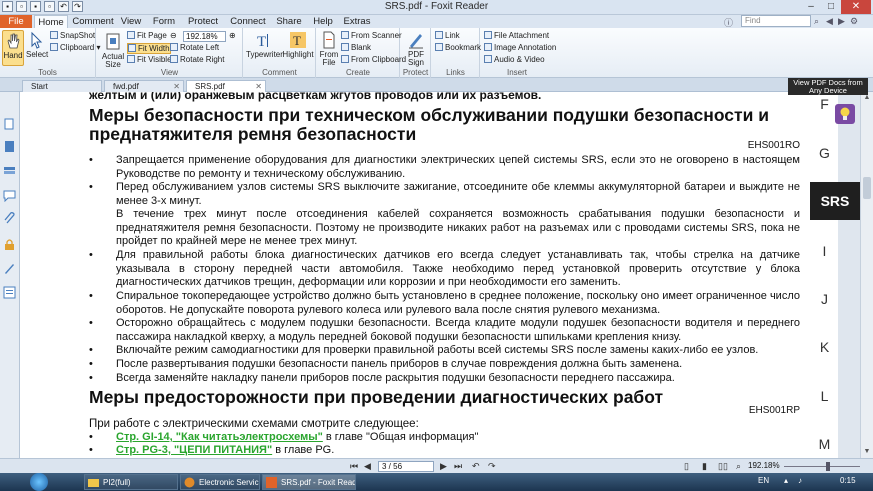 The width and height of the screenshot is (873, 491). Describe the element at coordinates (841, 21) in the screenshot. I see `next-result-icon: ▶` at that location.